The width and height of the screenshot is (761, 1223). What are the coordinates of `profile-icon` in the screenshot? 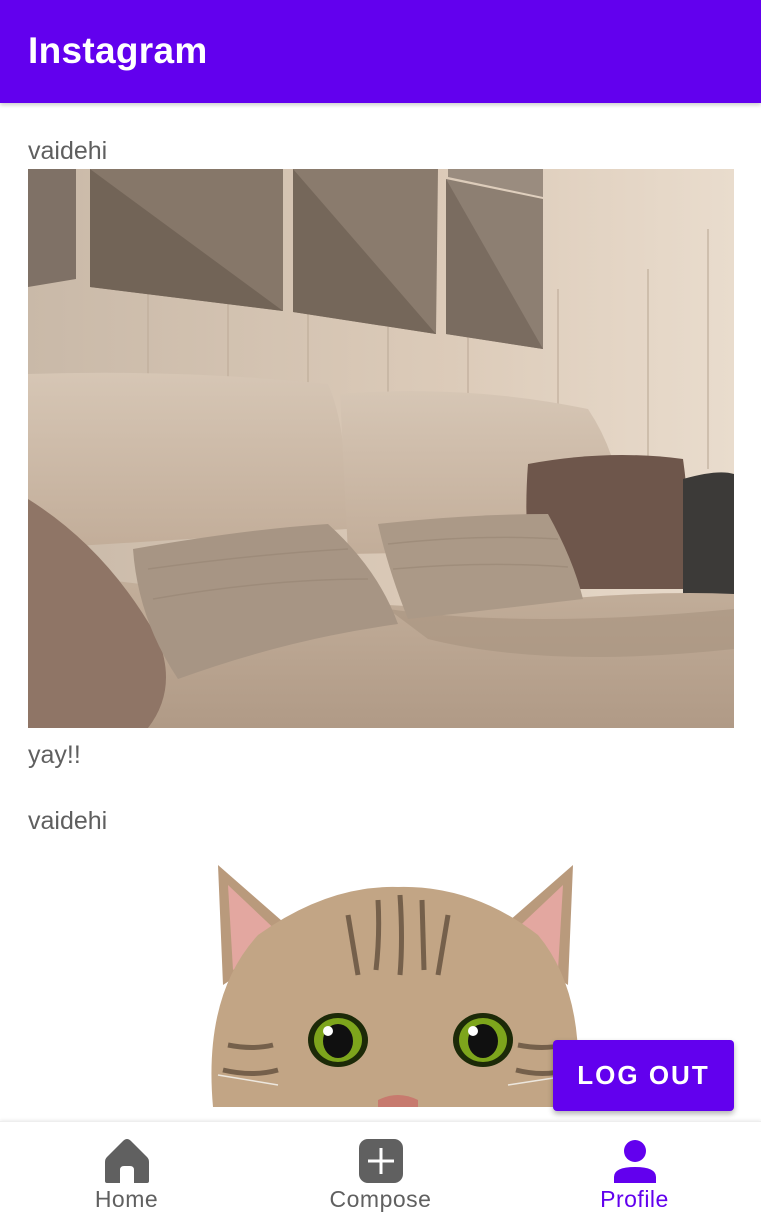 It's located at (634, 1161).